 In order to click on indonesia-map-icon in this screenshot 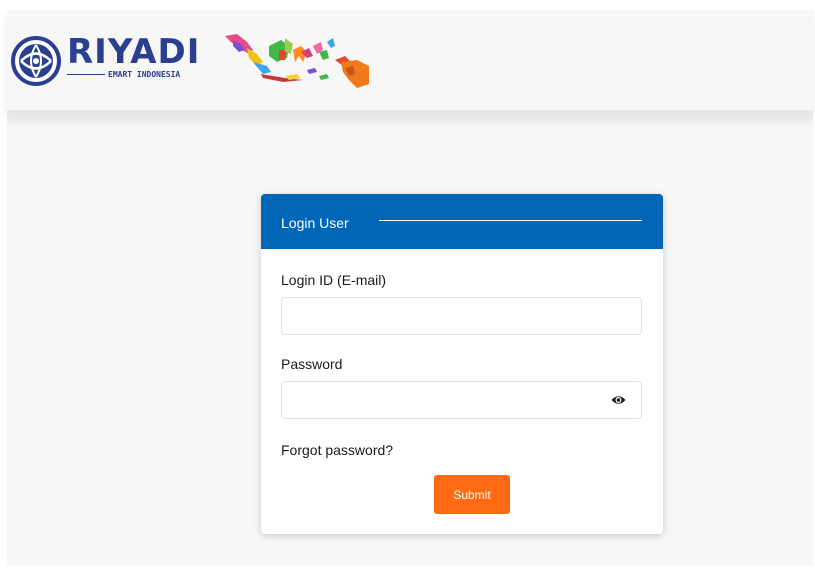, I will do `click(297, 61)`.